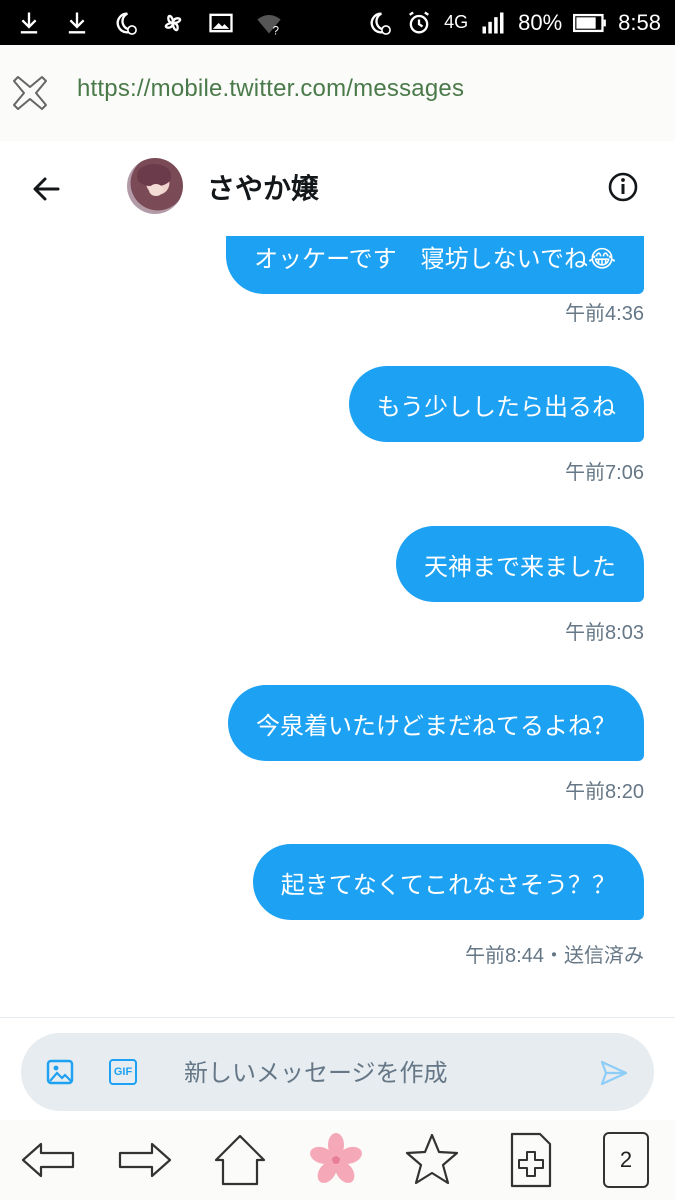 The height and width of the screenshot is (1200, 675). What do you see at coordinates (144, 1160) in the screenshot?
I see `forward-arrow-icon` at bounding box center [144, 1160].